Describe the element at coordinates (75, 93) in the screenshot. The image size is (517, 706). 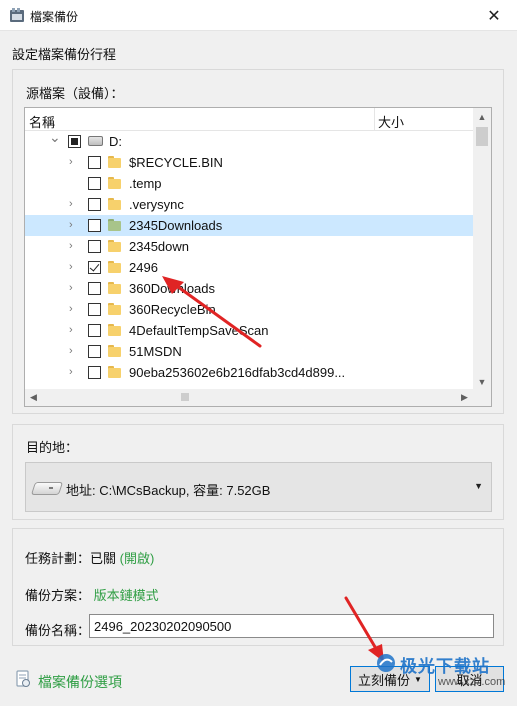
I see `source-label: 源檔案（設備）：` at that location.